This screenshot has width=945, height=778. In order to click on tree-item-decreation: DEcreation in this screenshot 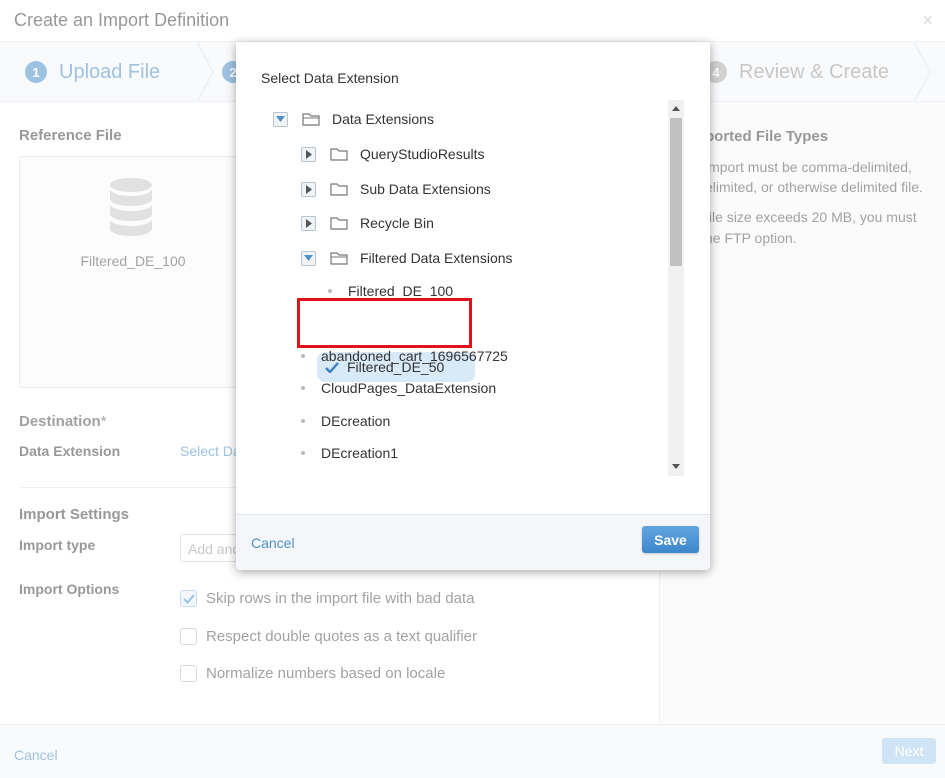, I will do `click(345, 421)`.